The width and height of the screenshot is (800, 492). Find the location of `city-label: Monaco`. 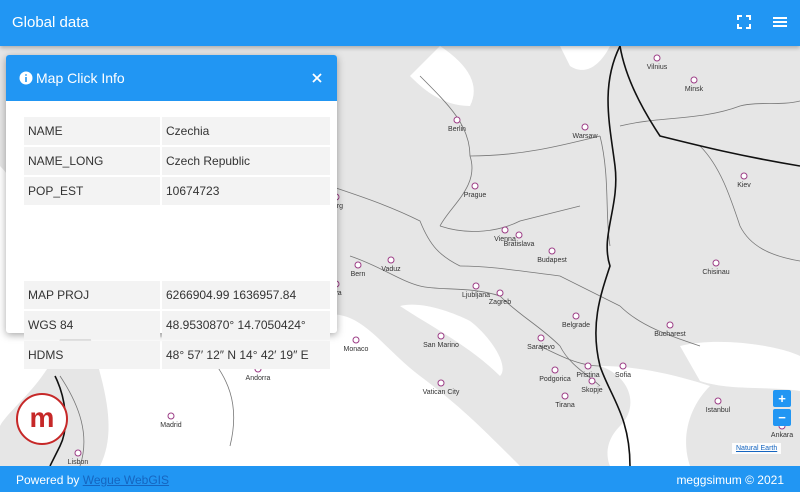

city-label: Monaco is located at coordinates (356, 349).